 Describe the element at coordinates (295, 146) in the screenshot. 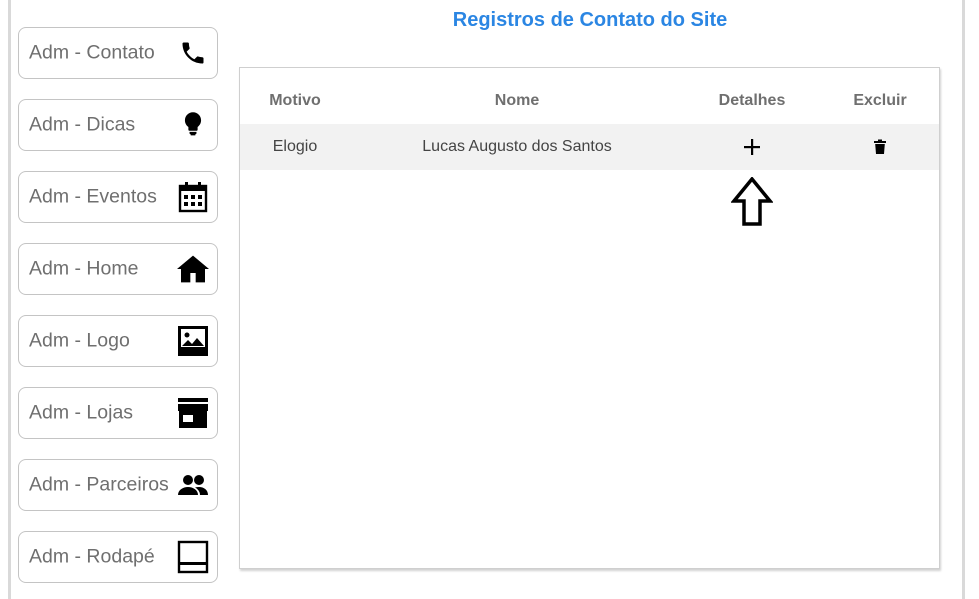

I see `cell-motivo: Elogio` at that location.